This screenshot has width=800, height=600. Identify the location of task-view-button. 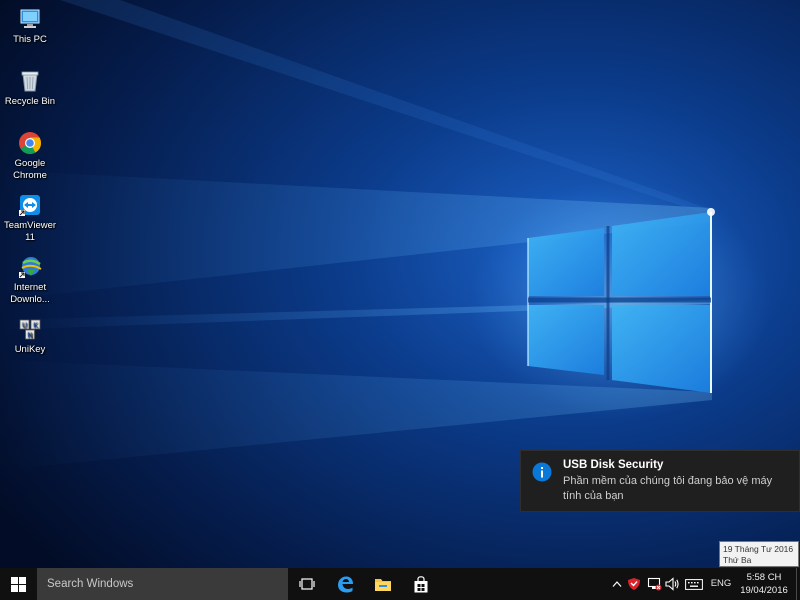
(307, 584).